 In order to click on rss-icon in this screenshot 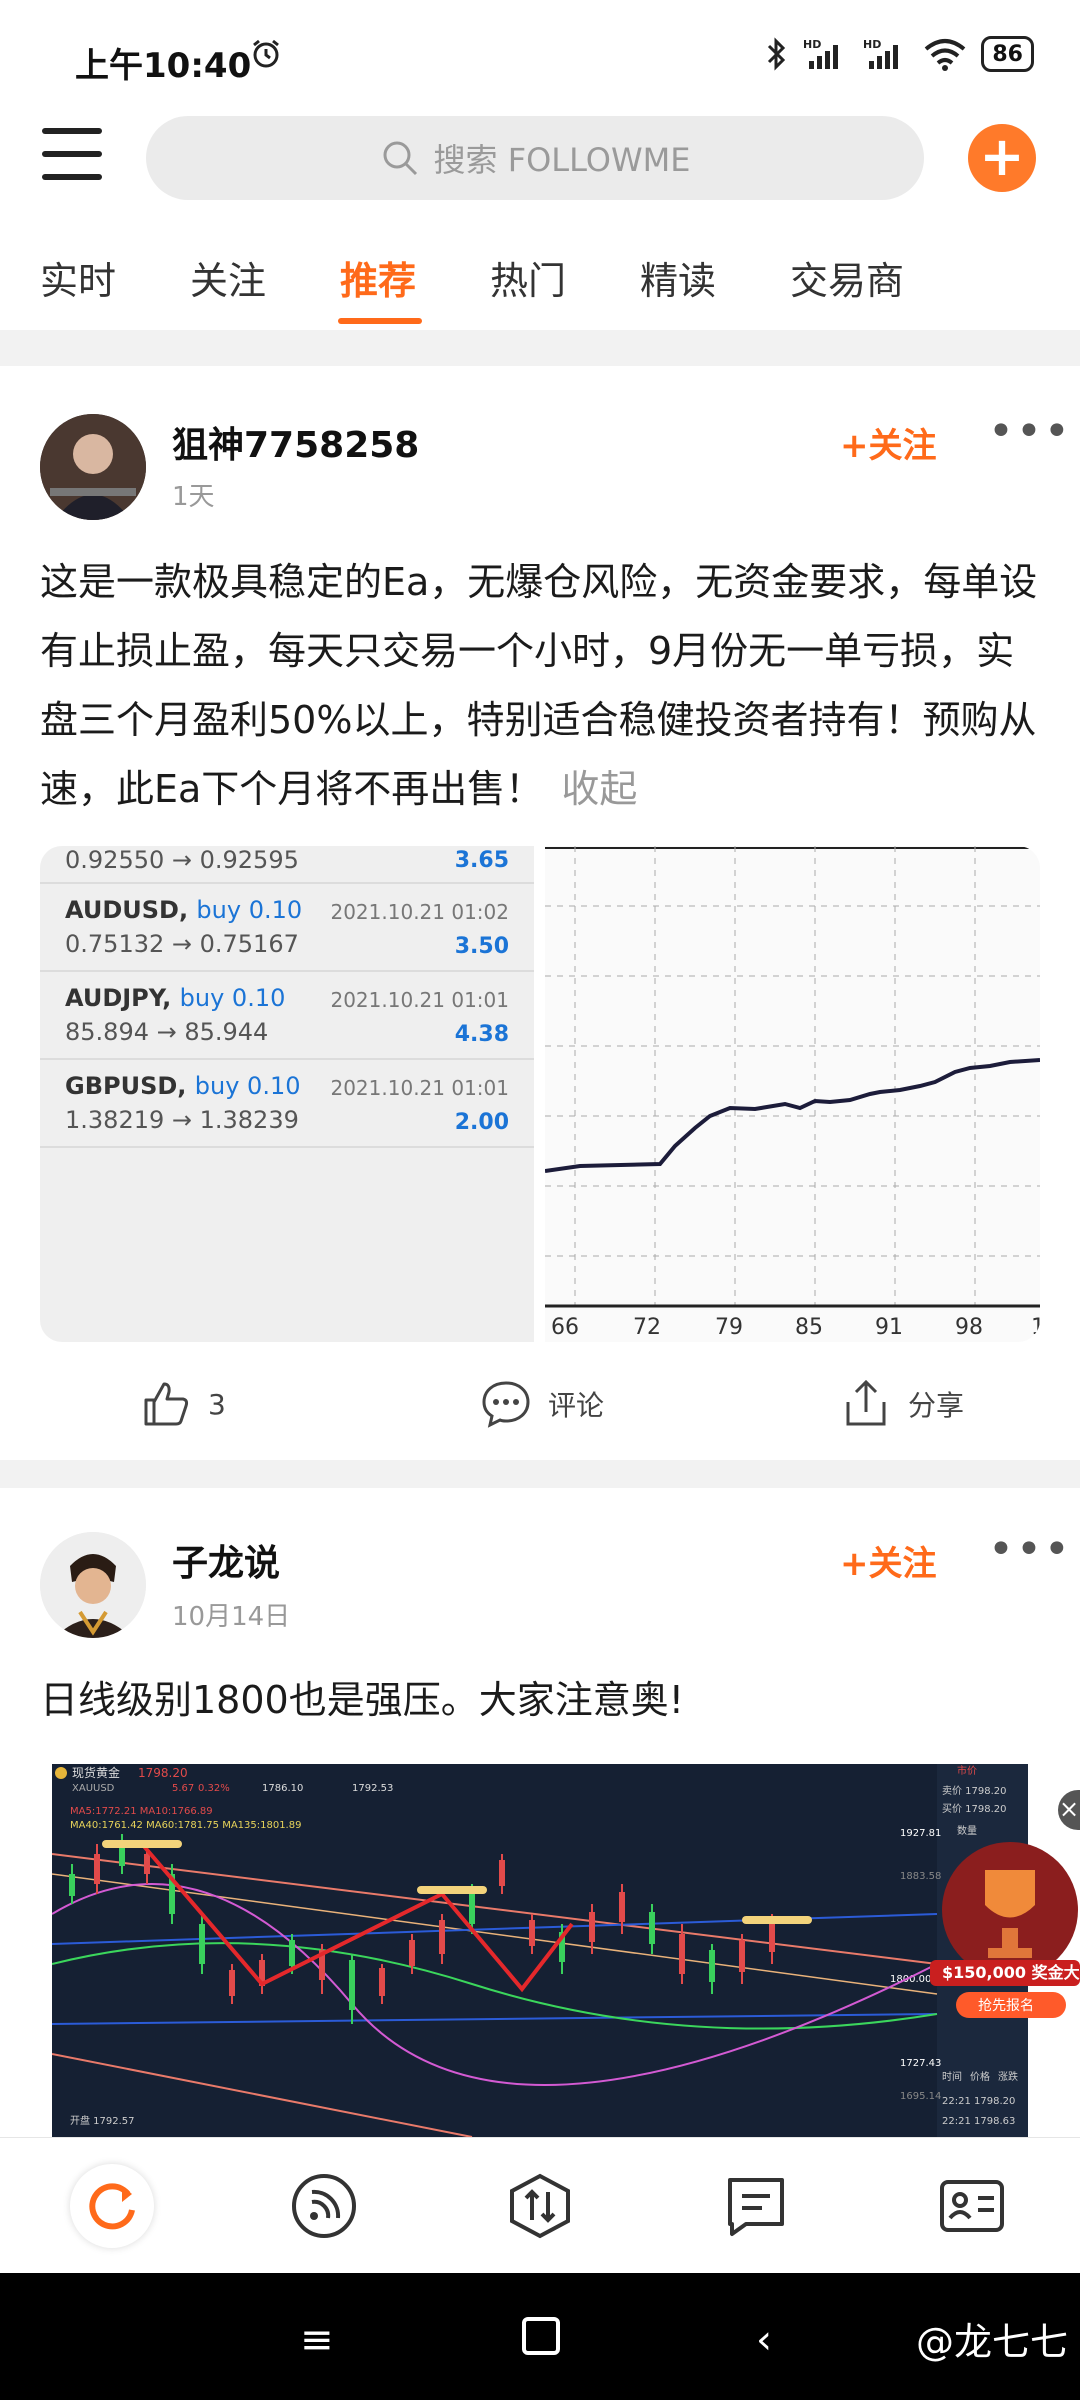, I will do `click(324, 2206)`.